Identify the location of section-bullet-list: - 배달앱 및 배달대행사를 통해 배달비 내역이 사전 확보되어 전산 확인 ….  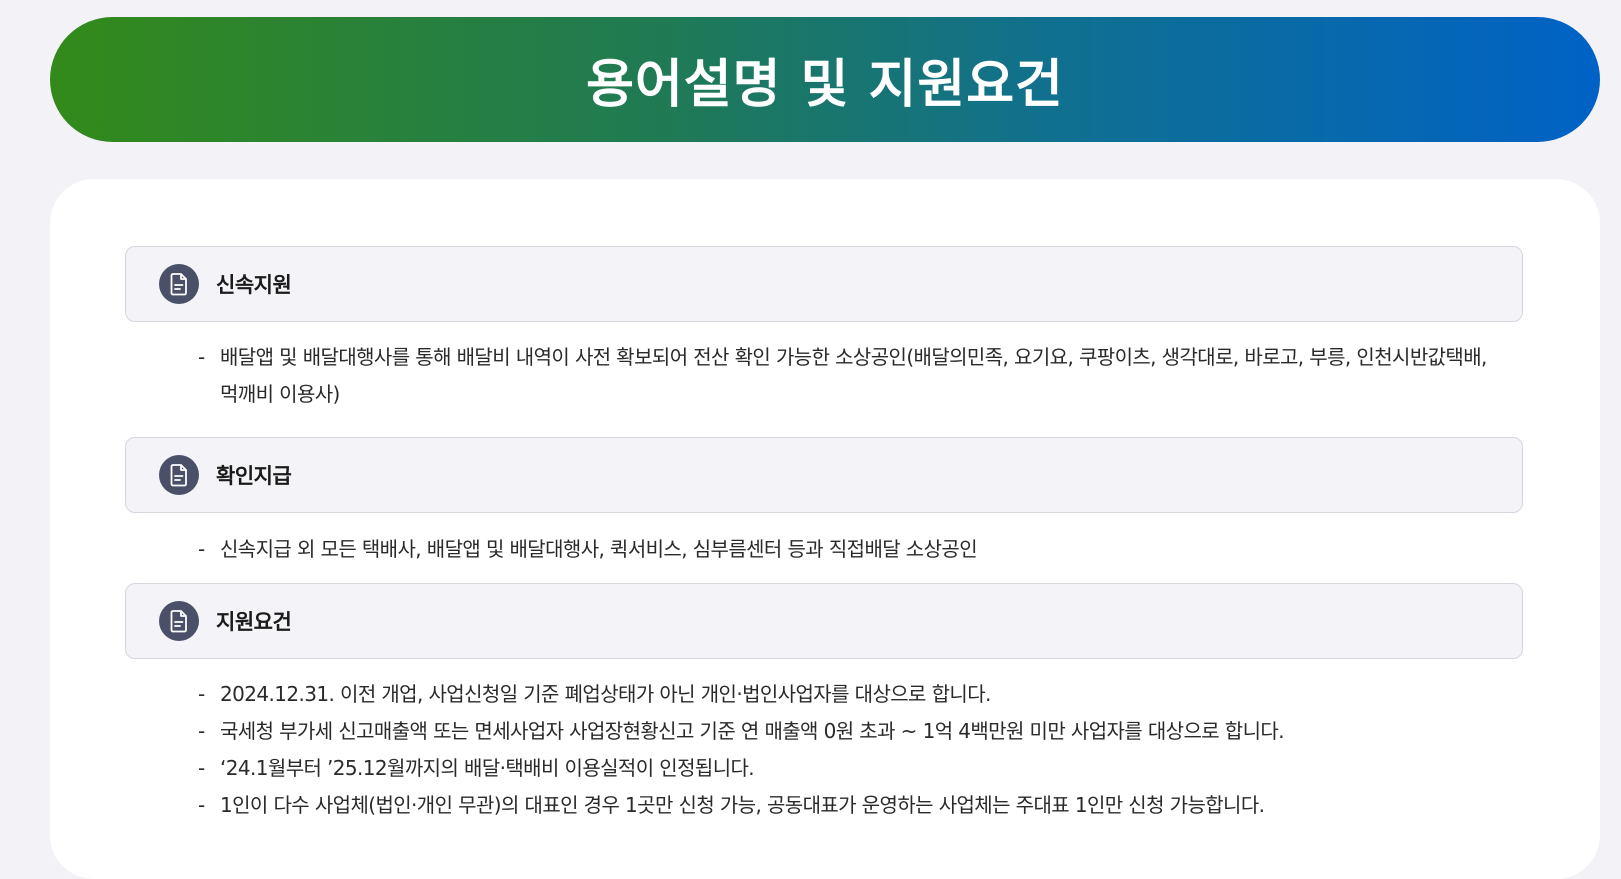
(843, 376).